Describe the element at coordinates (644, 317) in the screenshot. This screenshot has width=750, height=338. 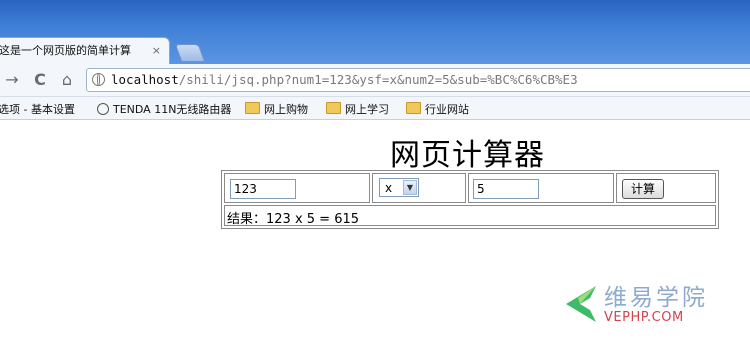
I see `watermark-en-text: VEPHP.COM` at that location.